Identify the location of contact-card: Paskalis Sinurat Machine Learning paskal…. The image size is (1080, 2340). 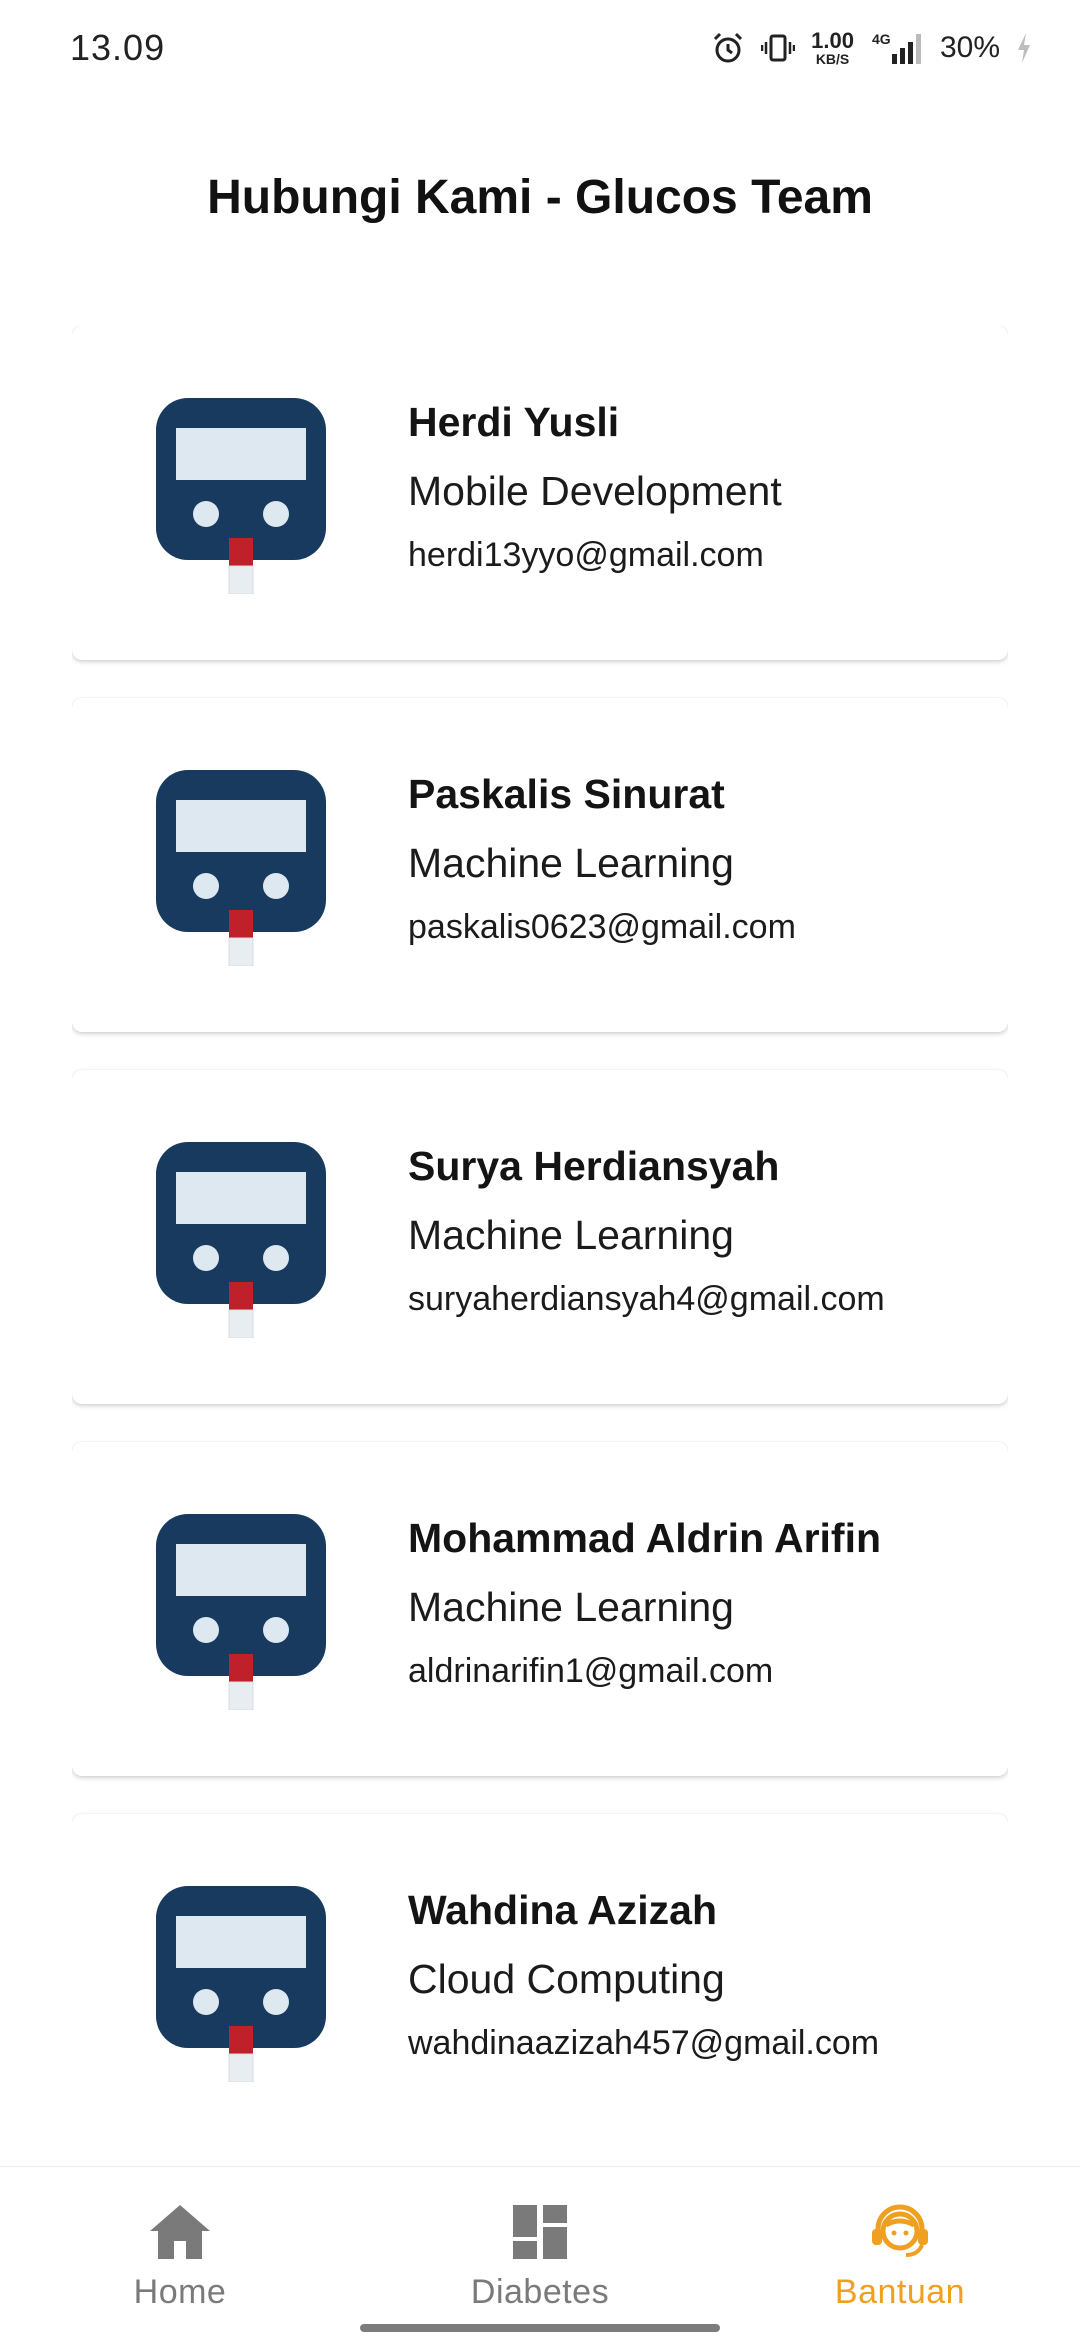
(540, 865).